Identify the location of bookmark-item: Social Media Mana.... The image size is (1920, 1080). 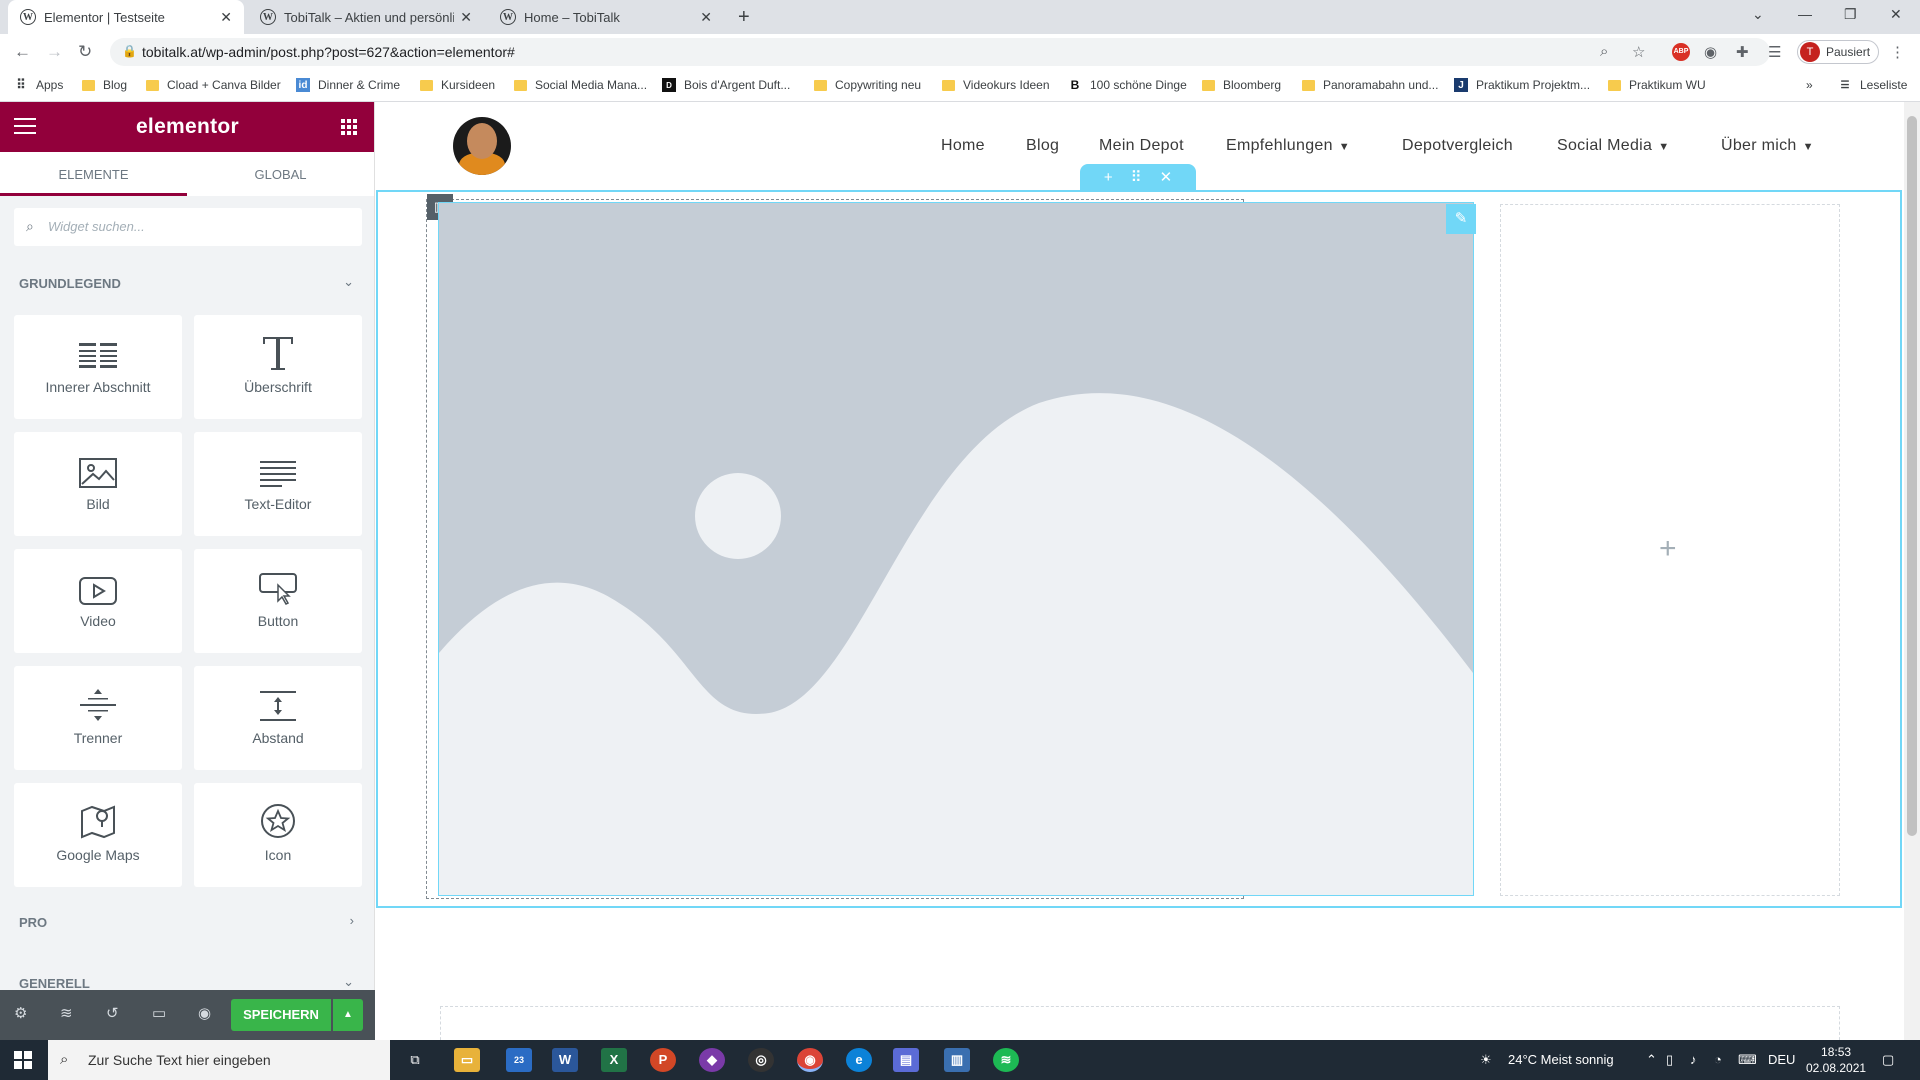
(580, 85).